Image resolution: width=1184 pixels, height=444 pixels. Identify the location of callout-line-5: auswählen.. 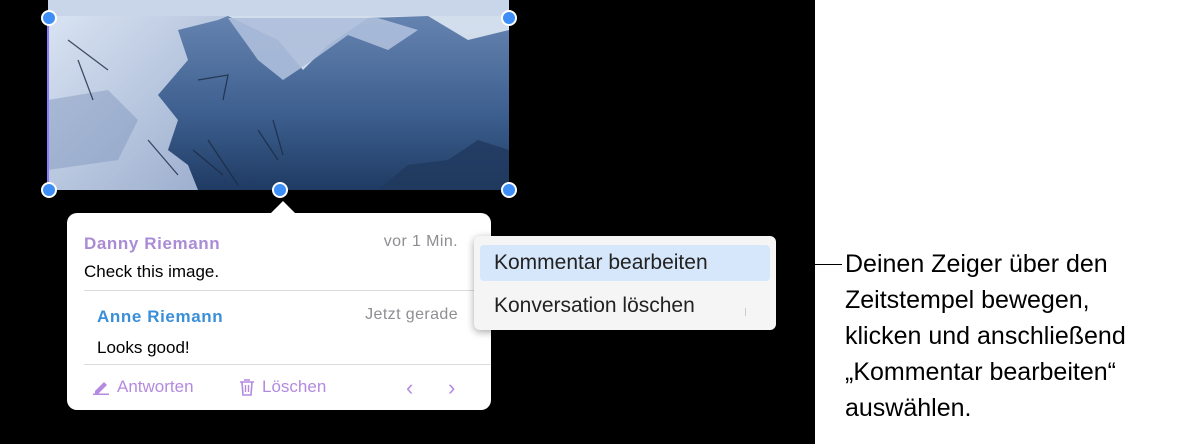
(908, 408).